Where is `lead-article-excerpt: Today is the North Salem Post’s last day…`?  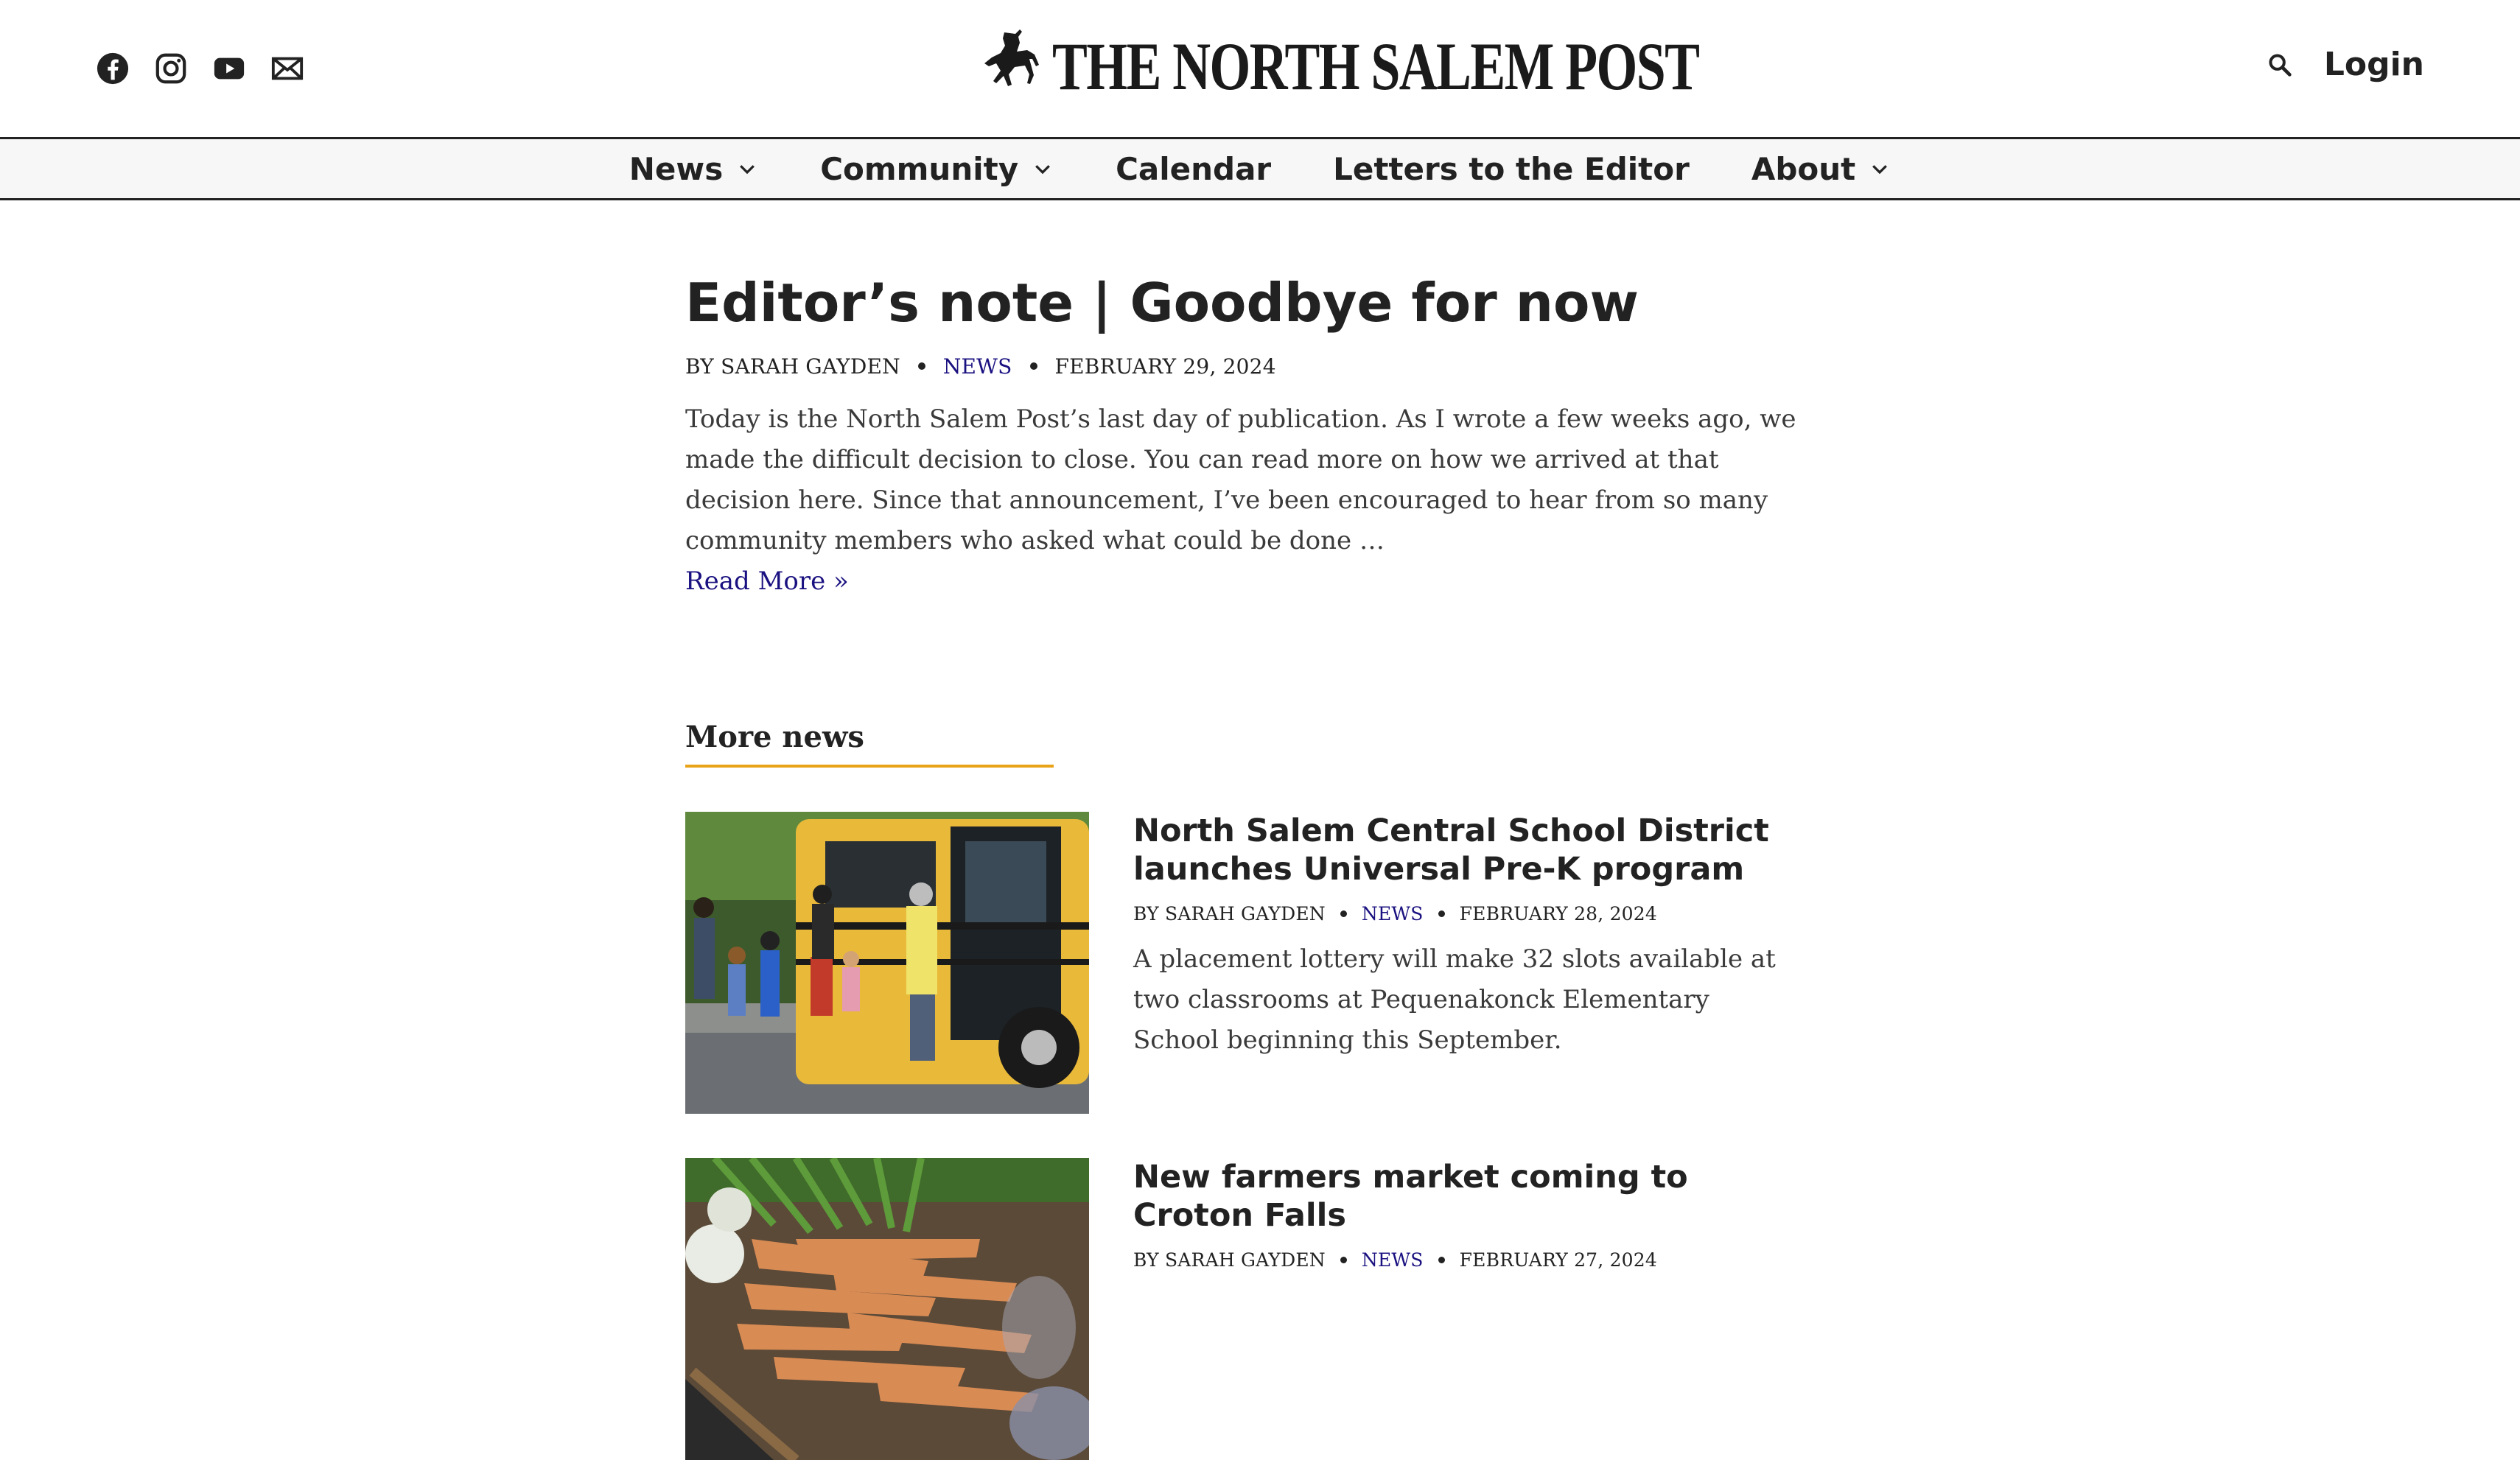
lead-article-excerpt: Today is the North Salem Post’s last day… is located at coordinates (1240, 479).